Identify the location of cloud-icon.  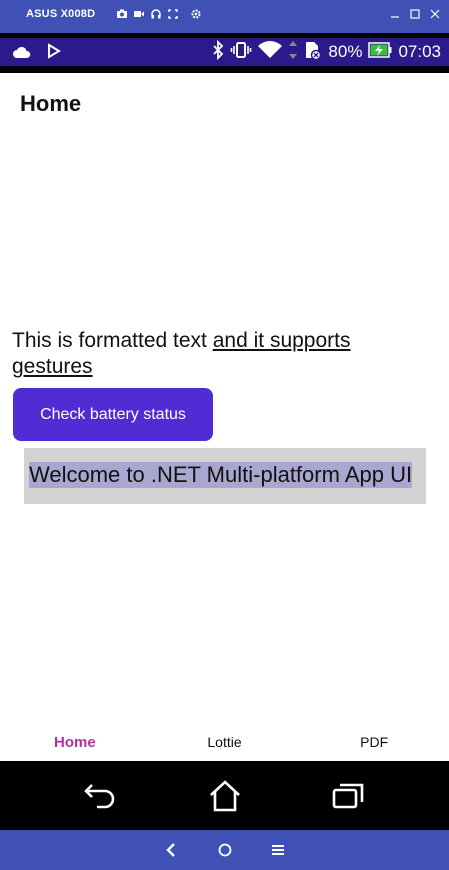
(22, 53).